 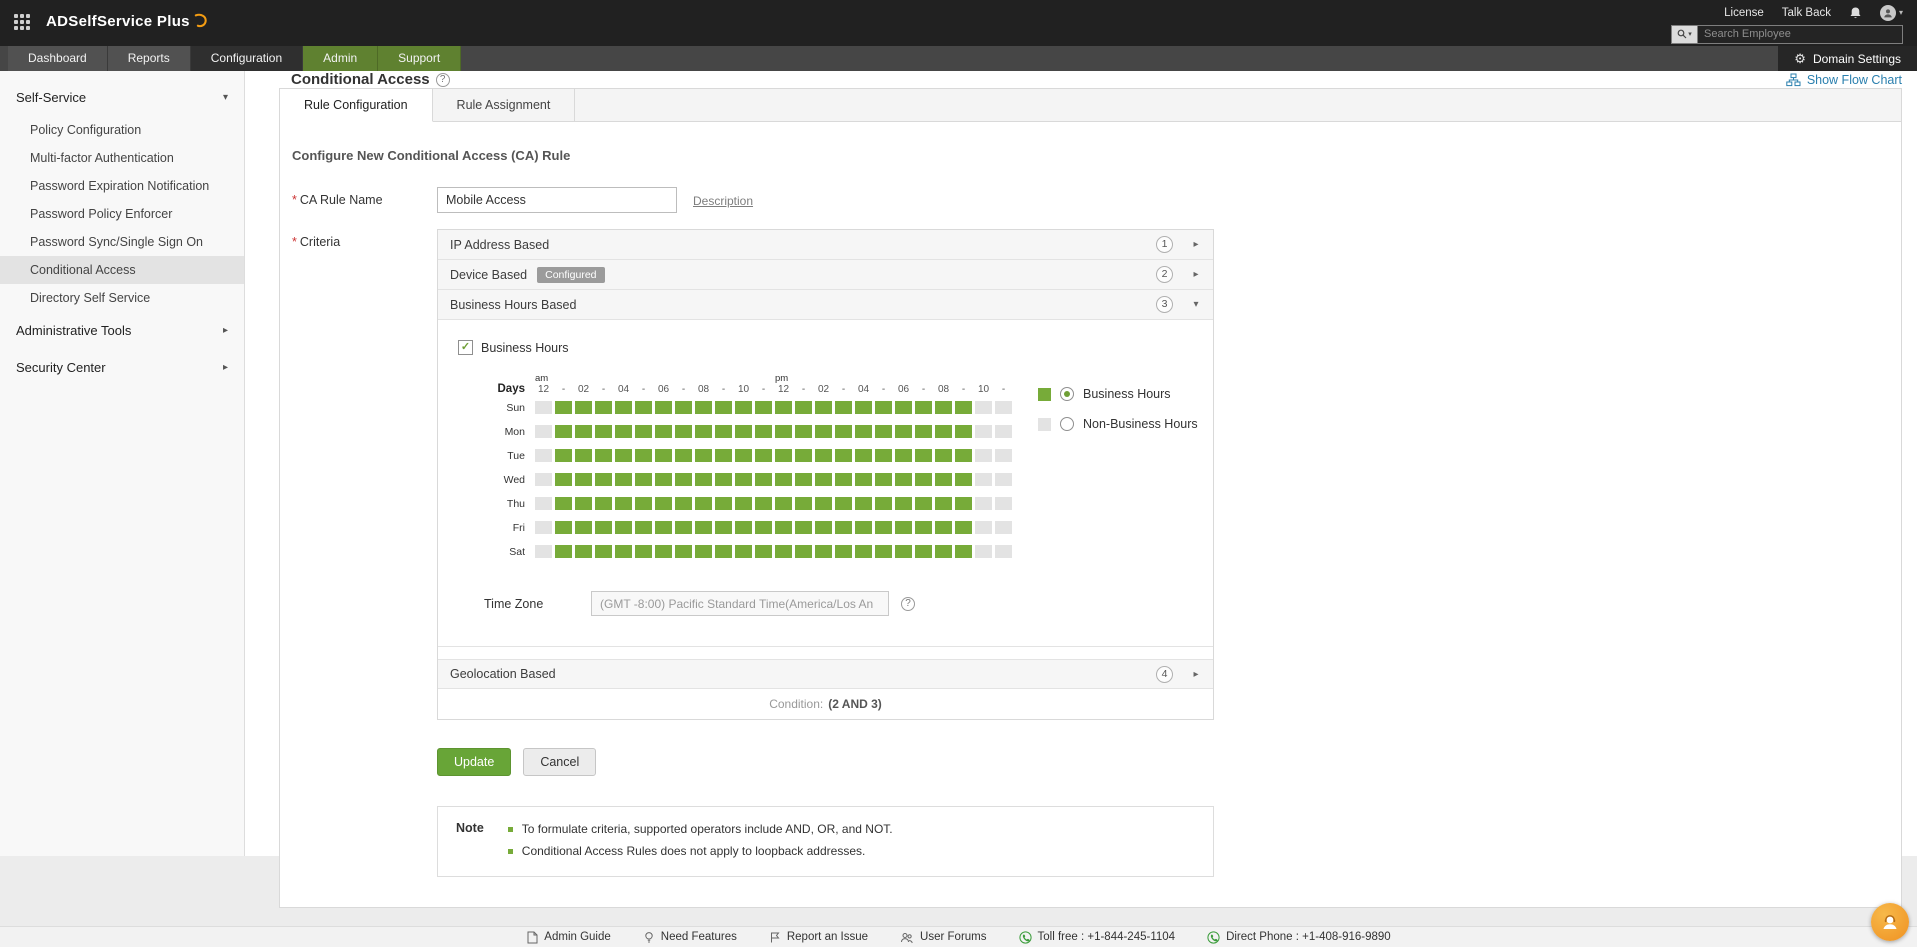 I want to click on description-link: Description, so click(x=723, y=200).